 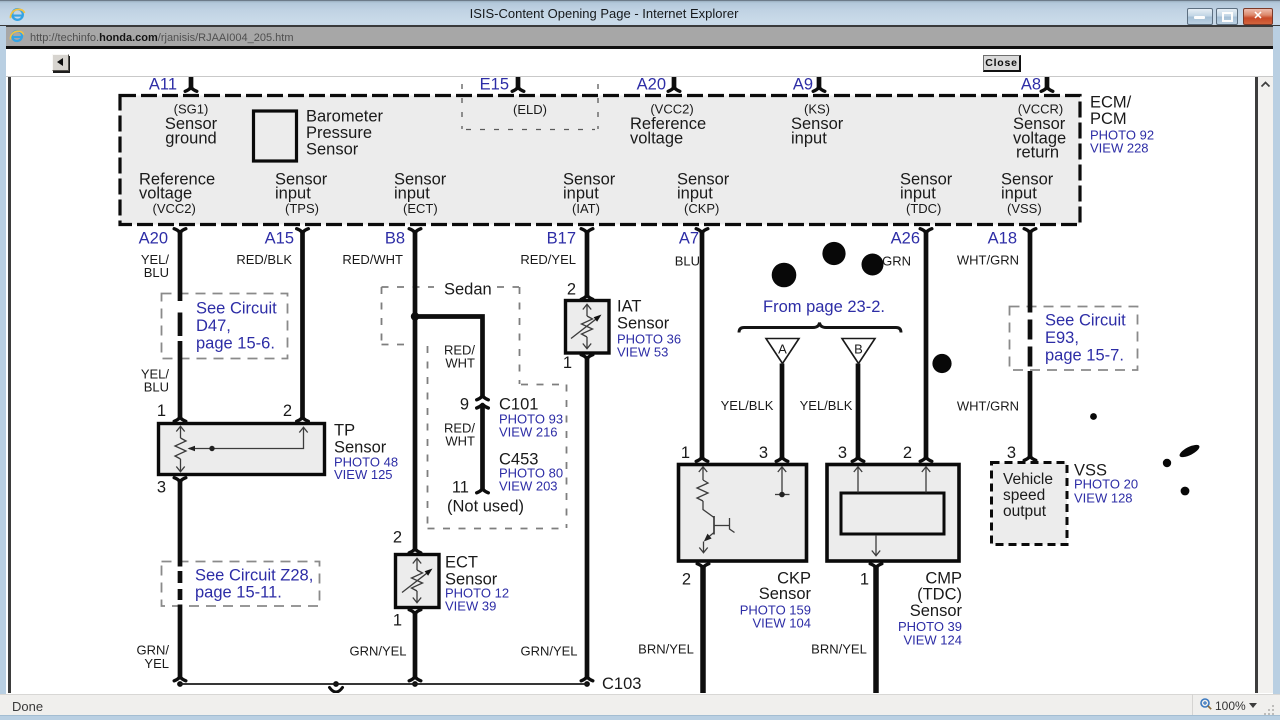 I want to click on svg-text: A7, so click(x=689, y=239).